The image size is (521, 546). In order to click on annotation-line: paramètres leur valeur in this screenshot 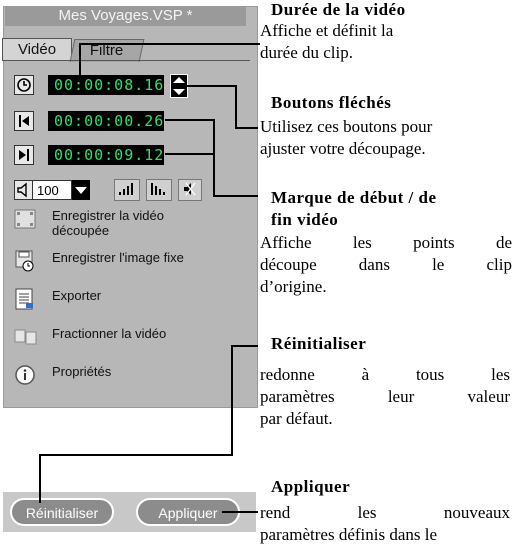, I will do `click(385, 396)`.